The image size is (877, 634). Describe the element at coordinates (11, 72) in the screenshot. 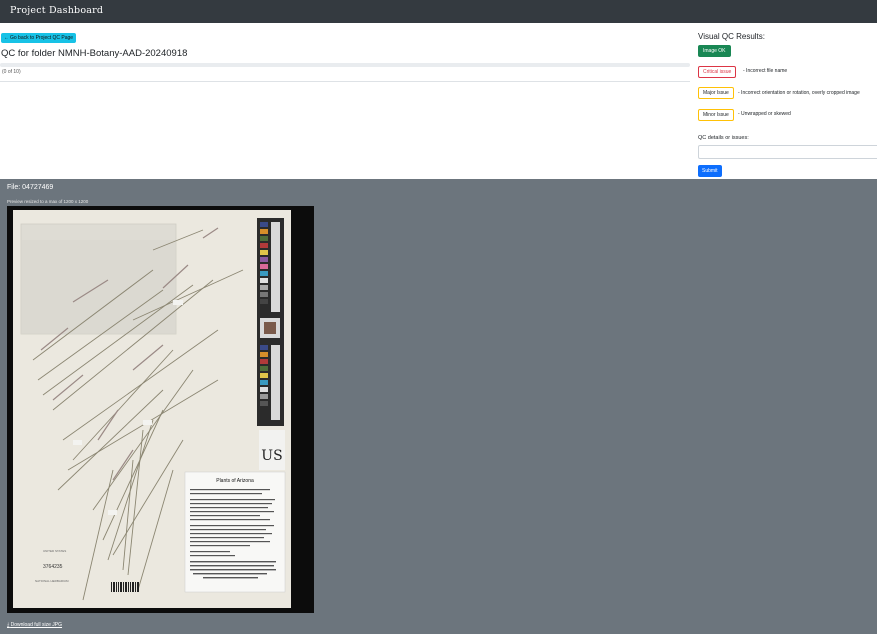

I see `progress-text: (0 of 10)` at that location.